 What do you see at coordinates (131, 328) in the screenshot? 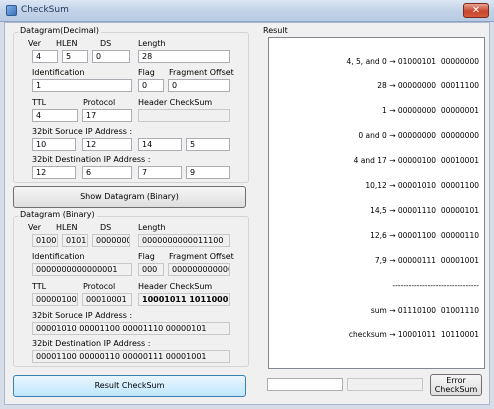
I see `binary-source-ip-field: 00001010 00001100 00001110 00000101` at bounding box center [131, 328].